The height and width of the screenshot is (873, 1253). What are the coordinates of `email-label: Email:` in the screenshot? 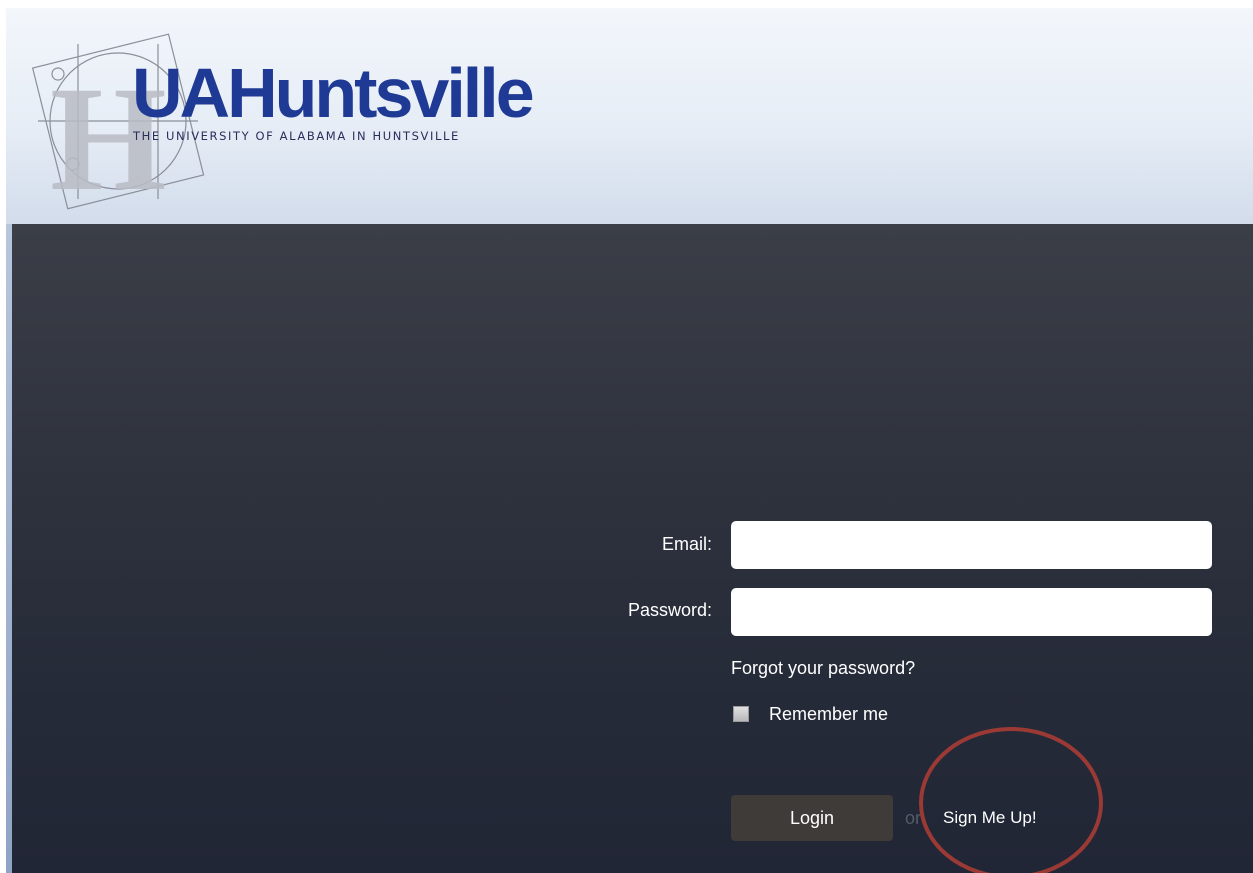 It's located at (686, 544).